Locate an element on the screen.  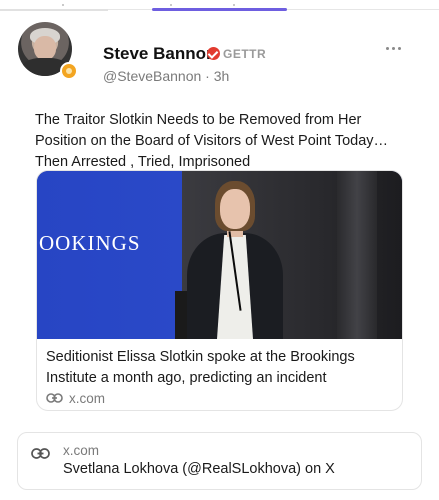
author-name: Steve Bannon is located at coordinates (159, 54).